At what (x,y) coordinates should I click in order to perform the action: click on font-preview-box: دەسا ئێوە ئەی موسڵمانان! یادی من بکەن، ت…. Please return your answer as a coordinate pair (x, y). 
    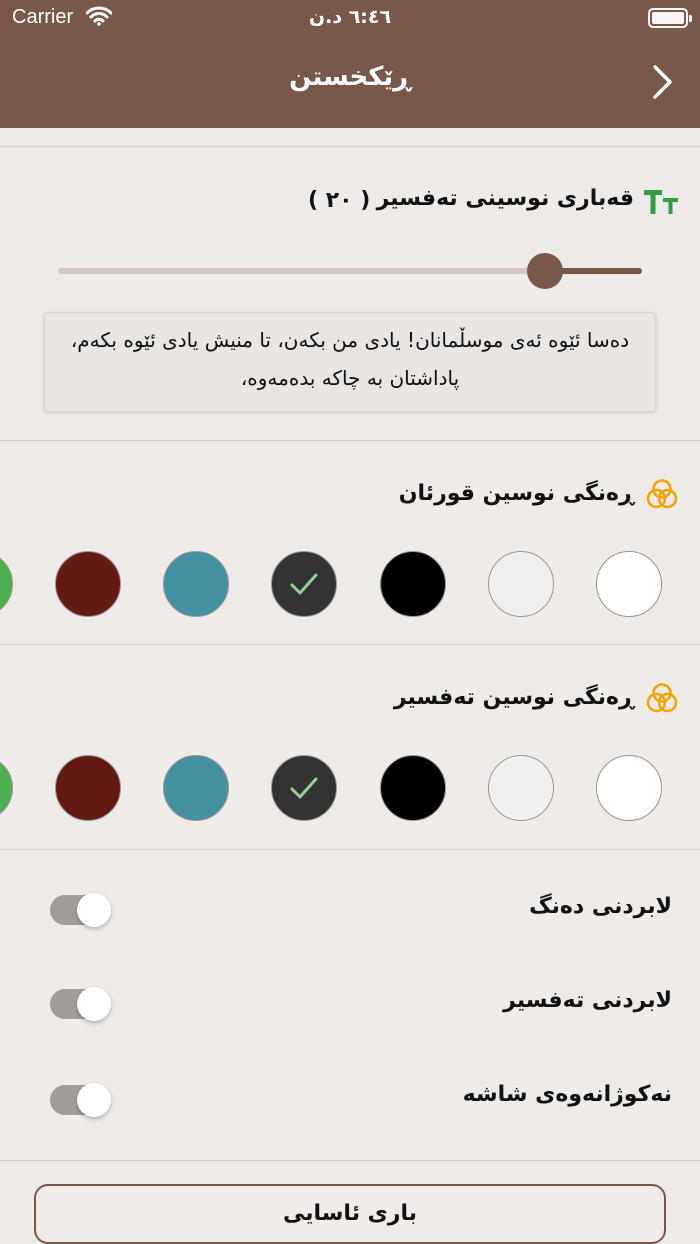
    Looking at the image, I should click on (350, 362).